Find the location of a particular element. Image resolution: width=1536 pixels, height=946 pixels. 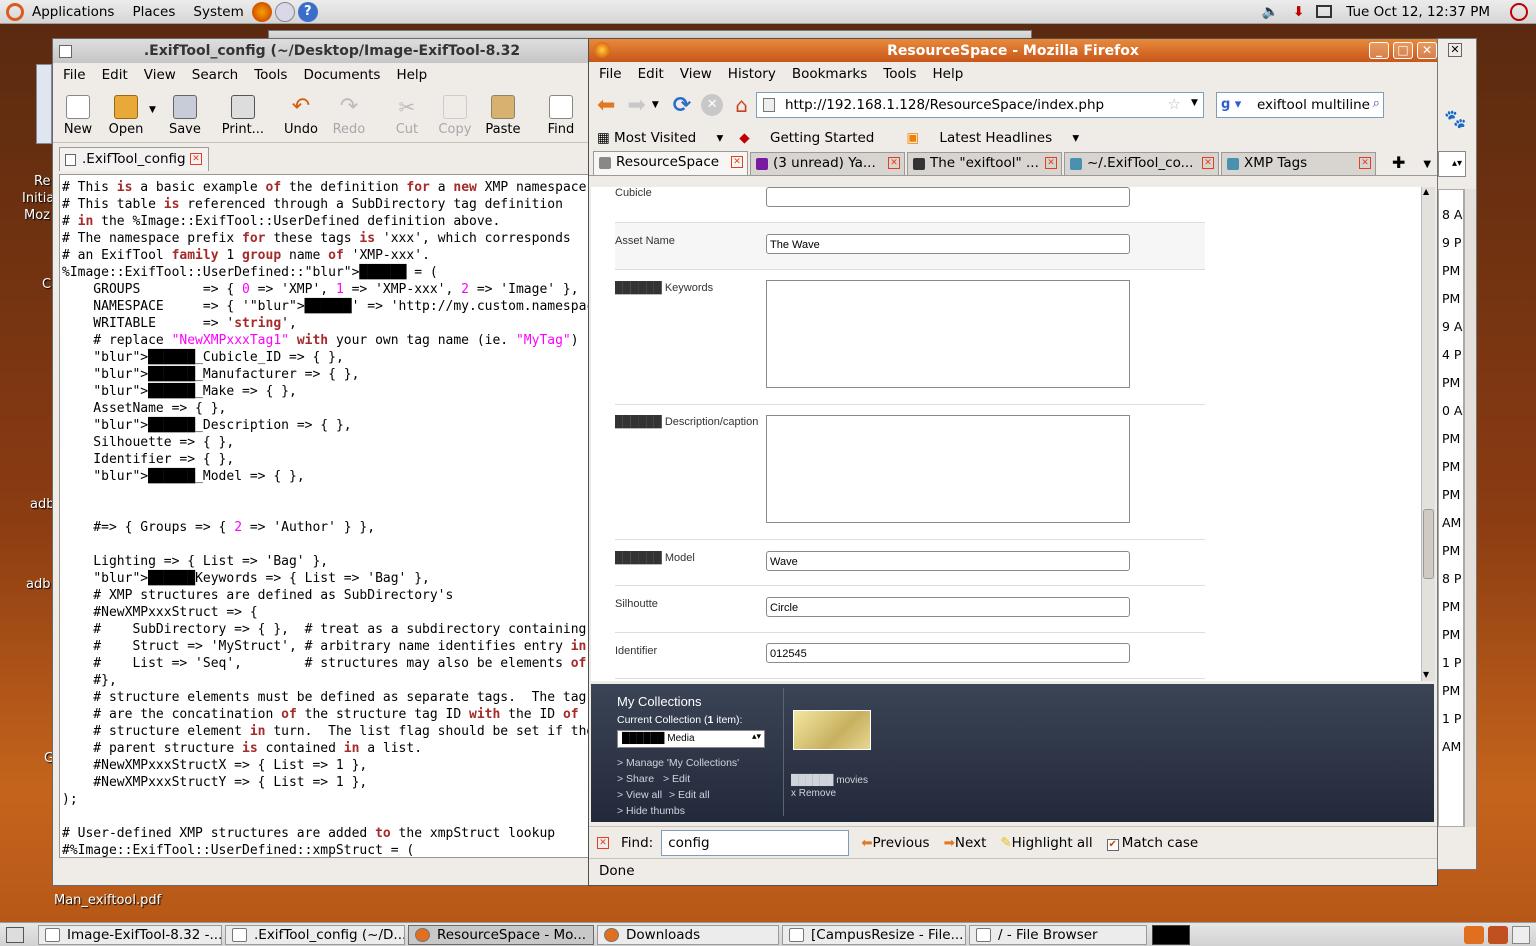

close-button: ✕ is located at coordinates (1427, 50).